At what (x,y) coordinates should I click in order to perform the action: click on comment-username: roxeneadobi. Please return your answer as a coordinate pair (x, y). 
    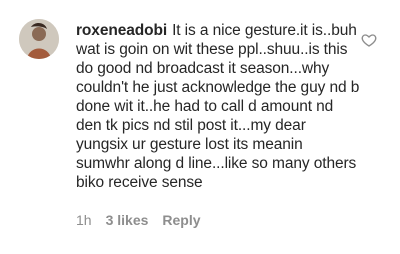
    Looking at the image, I should click on (121, 30).